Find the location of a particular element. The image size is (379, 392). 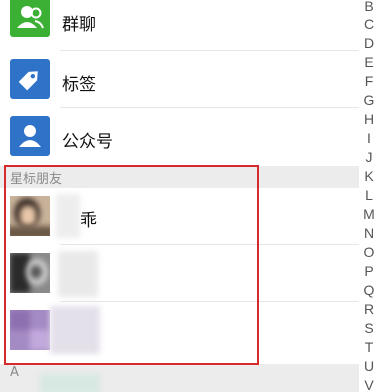

tags-label: 标签 is located at coordinates (79, 85).